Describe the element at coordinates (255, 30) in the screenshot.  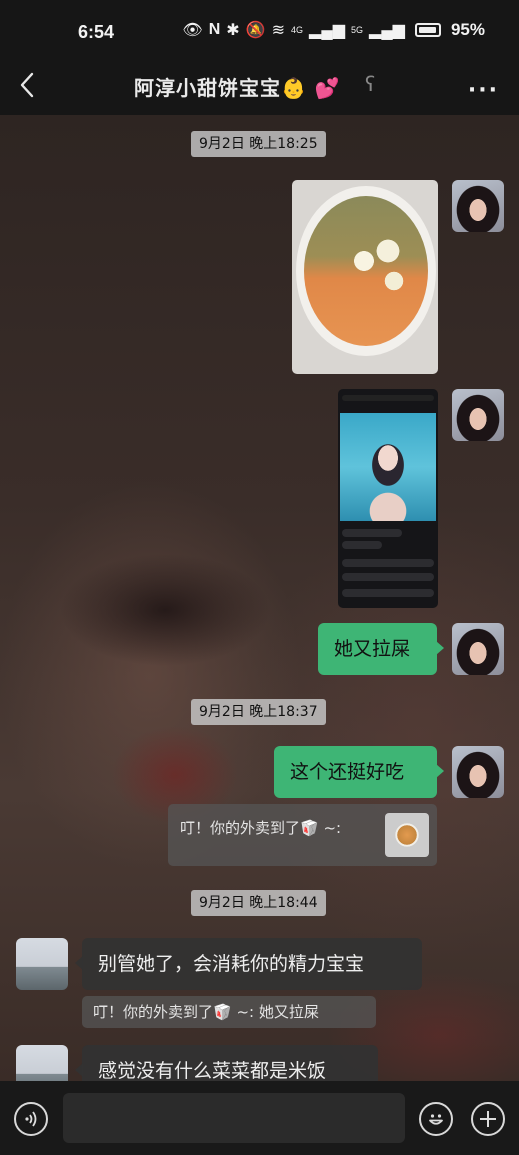
I see `mute-icon: 🔕` at that location.